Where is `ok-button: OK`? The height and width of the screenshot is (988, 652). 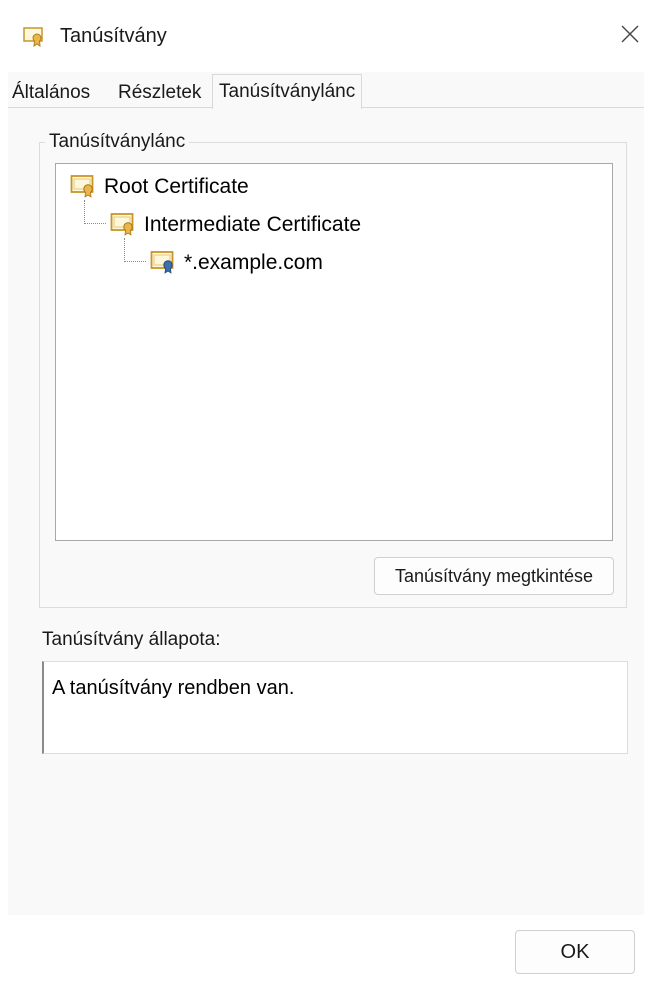 ok-button: OK is located at coordinates (575, 952).